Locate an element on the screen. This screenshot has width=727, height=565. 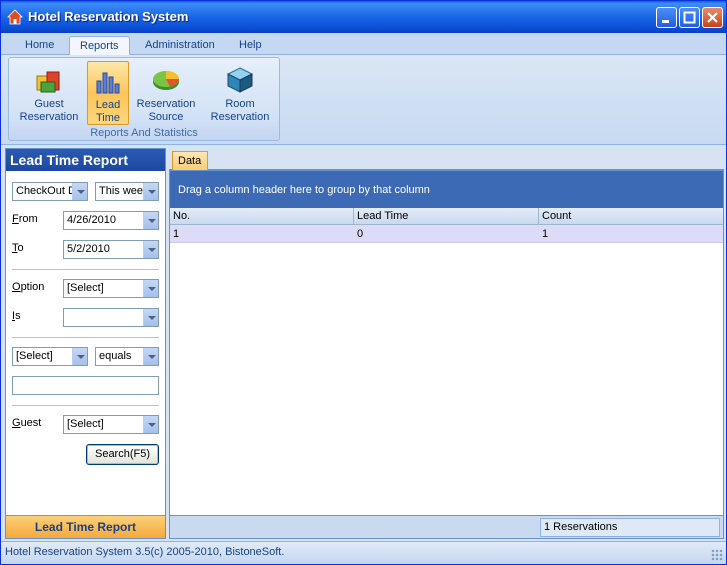
resize-grip-icon is located at coordinates (717, 555).